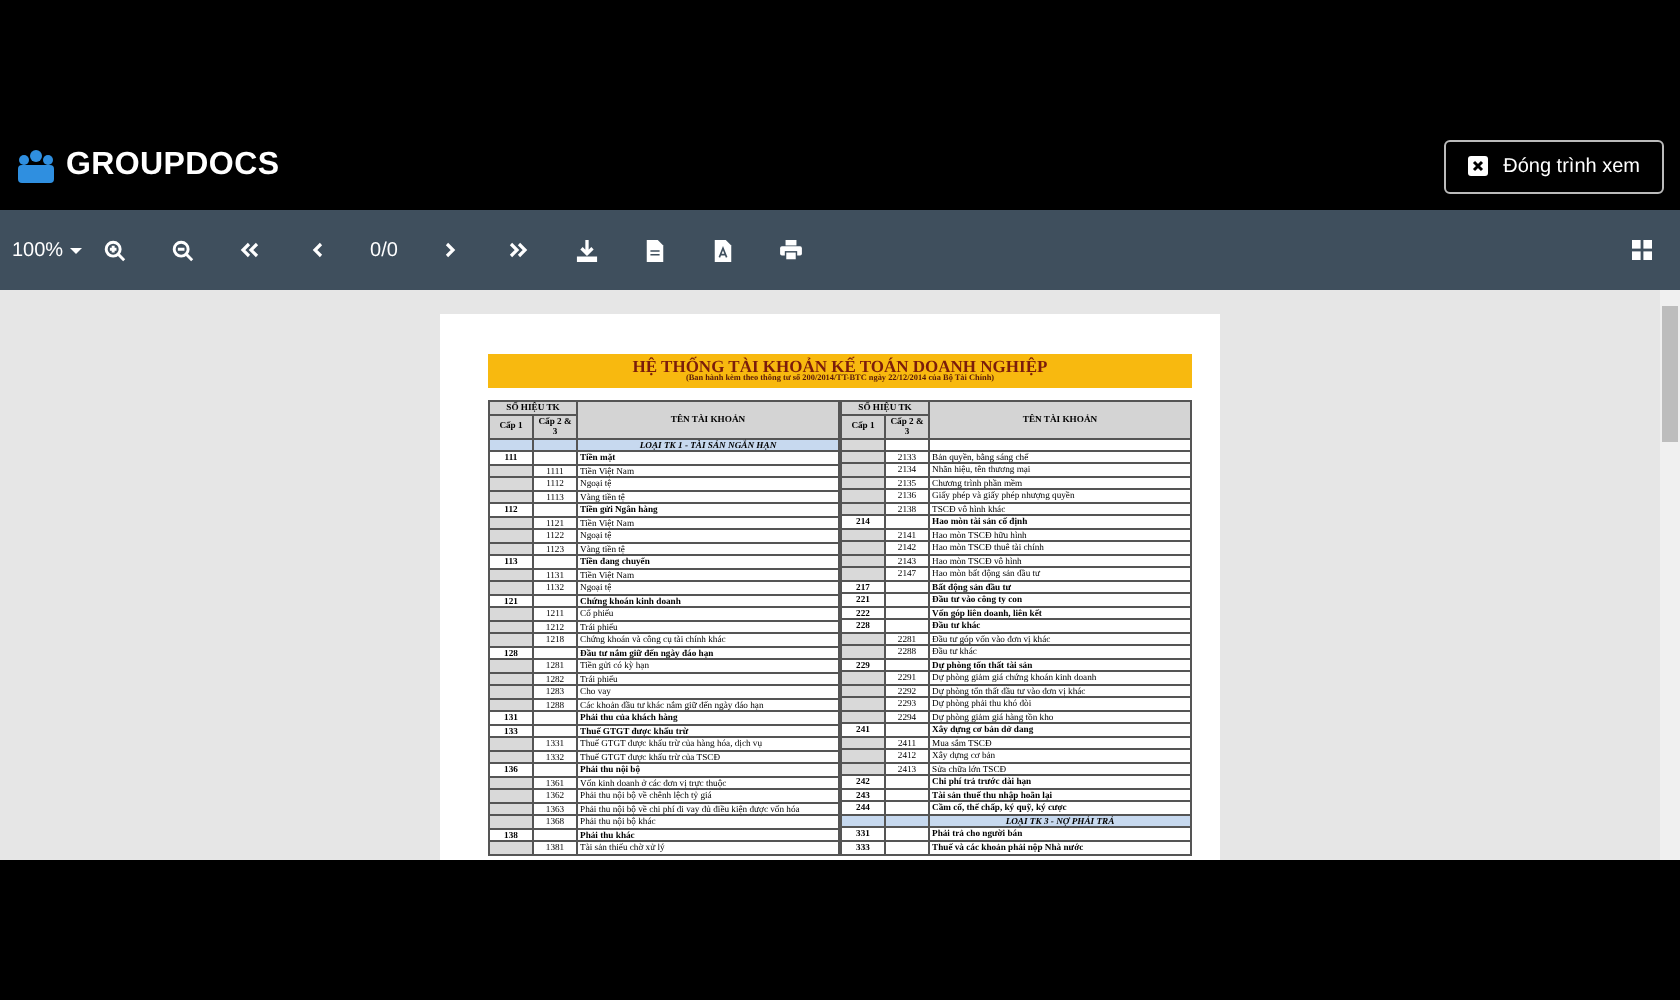  What do you see at coordinates (790, 250) in the screenshot?
I see `print-icon` at bounding box center [790, 250].